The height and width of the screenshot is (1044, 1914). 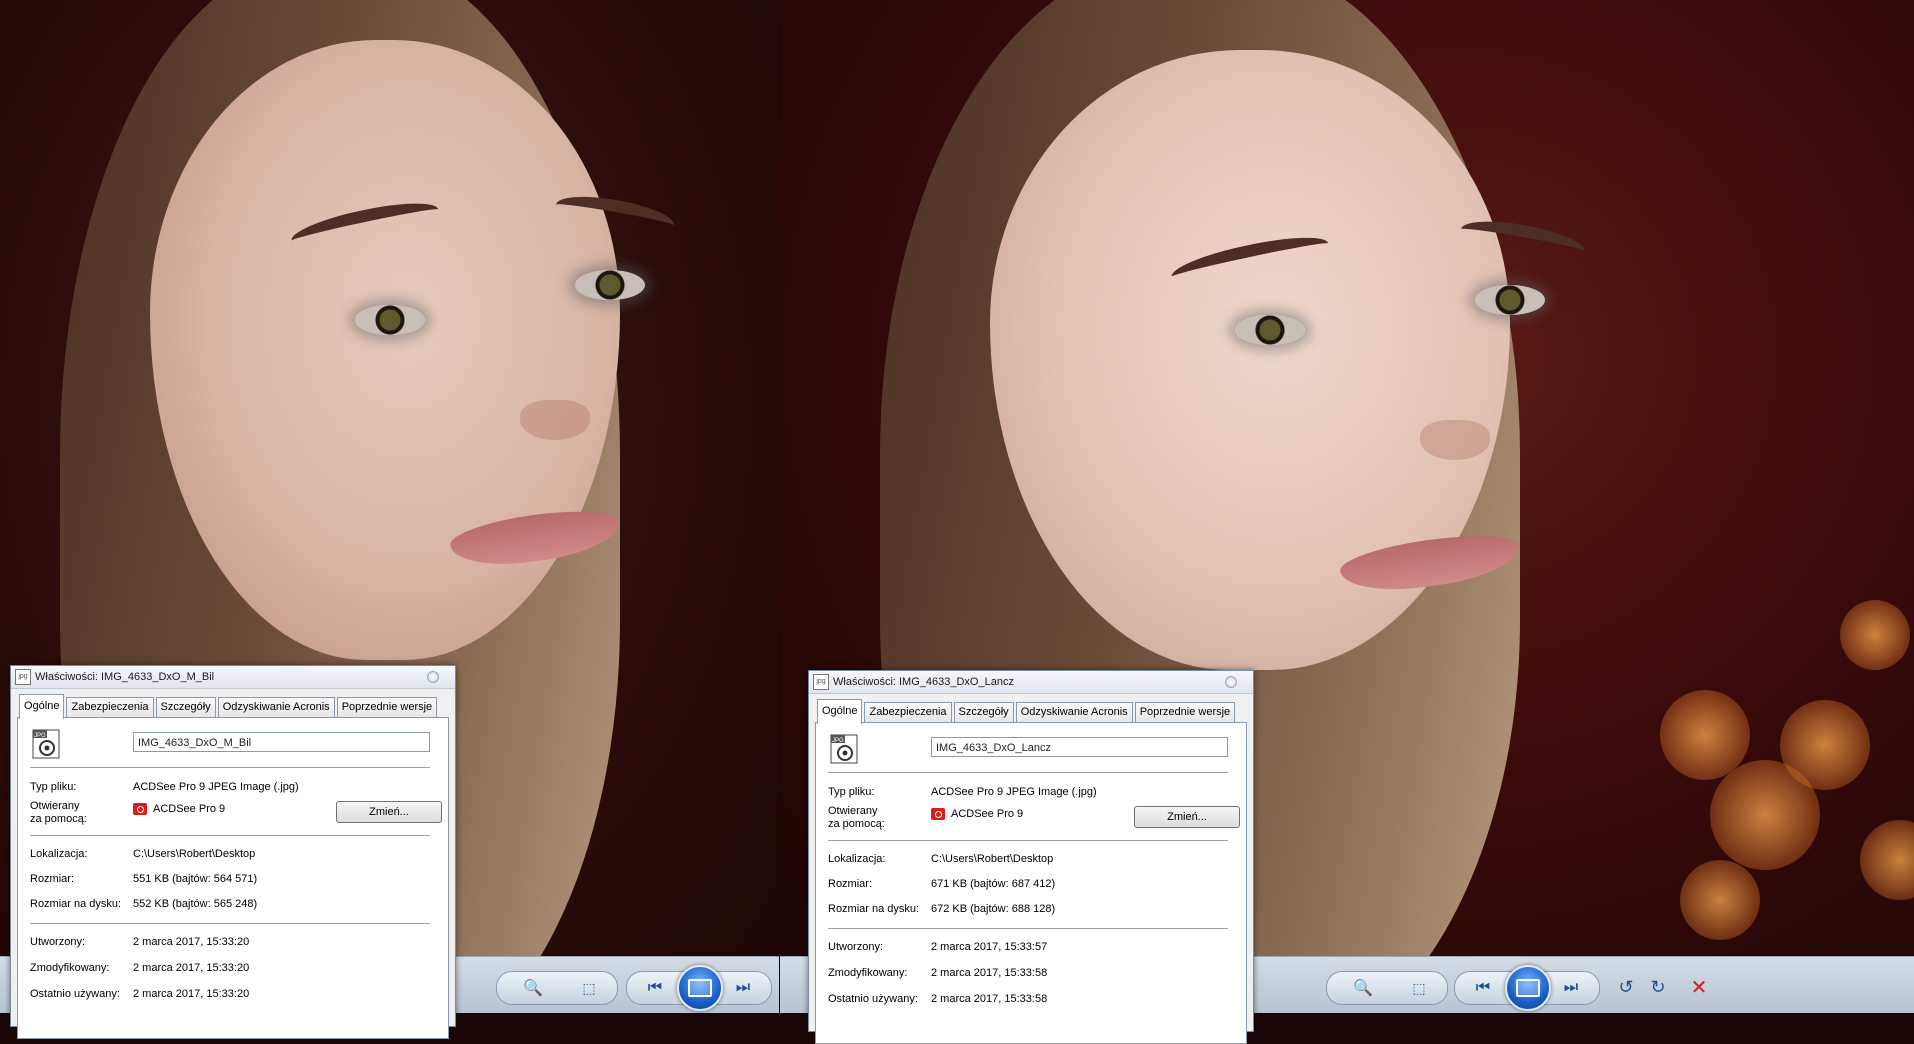 What do you see at coordinates (189, 809) in the screenshot?
I see `opens-with-app: ACDSee Pro 9` at bounding box center [189, 809].